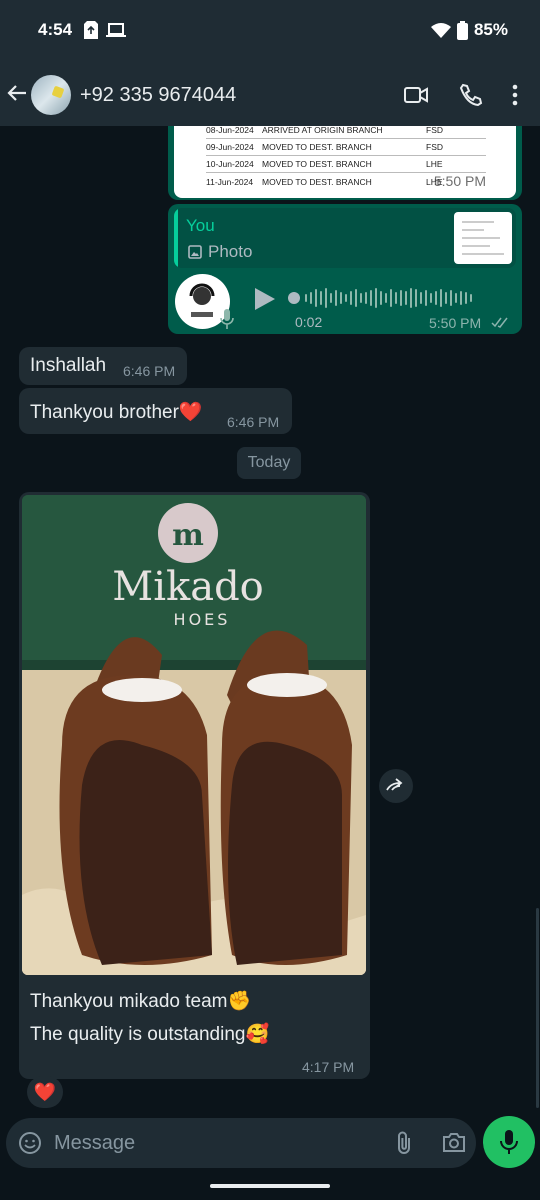  Describe the element at coordinates (116, 412) in the screenshot. I see `message-text: Thankyou brother❤️` at that location.